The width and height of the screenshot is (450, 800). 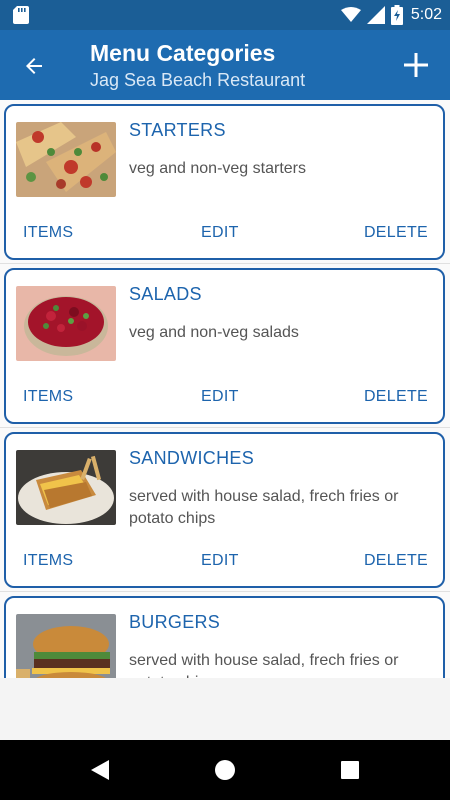 I want to click on add-category-button, so click(x=416, y=65).